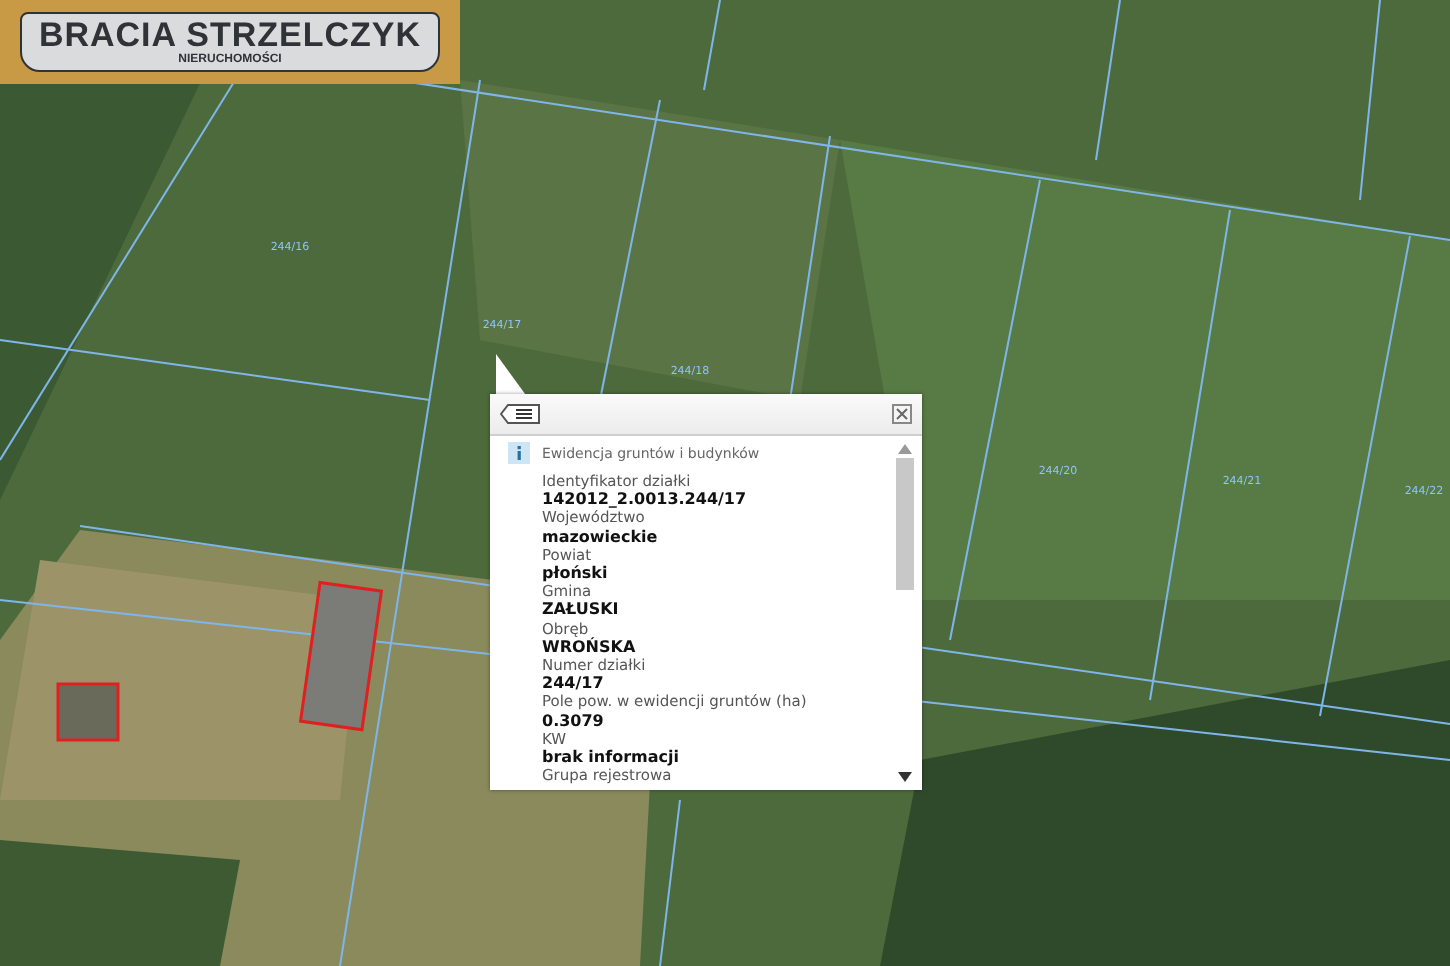  I want to click on field-value: 0.3079, so click(573, 720).